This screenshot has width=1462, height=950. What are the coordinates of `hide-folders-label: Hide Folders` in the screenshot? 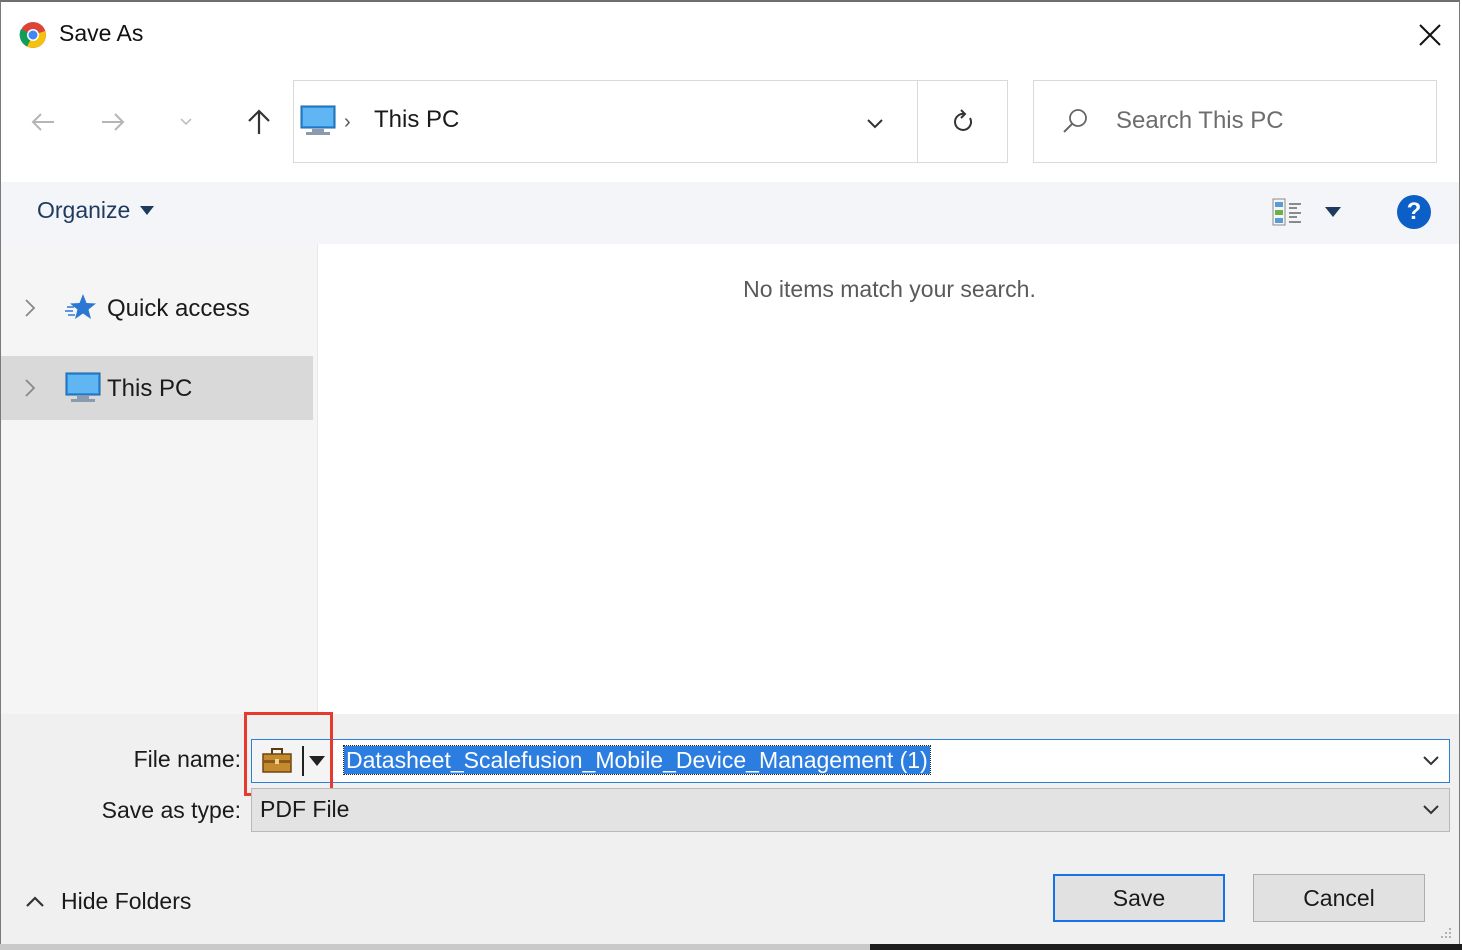 It's located at (126, 901).